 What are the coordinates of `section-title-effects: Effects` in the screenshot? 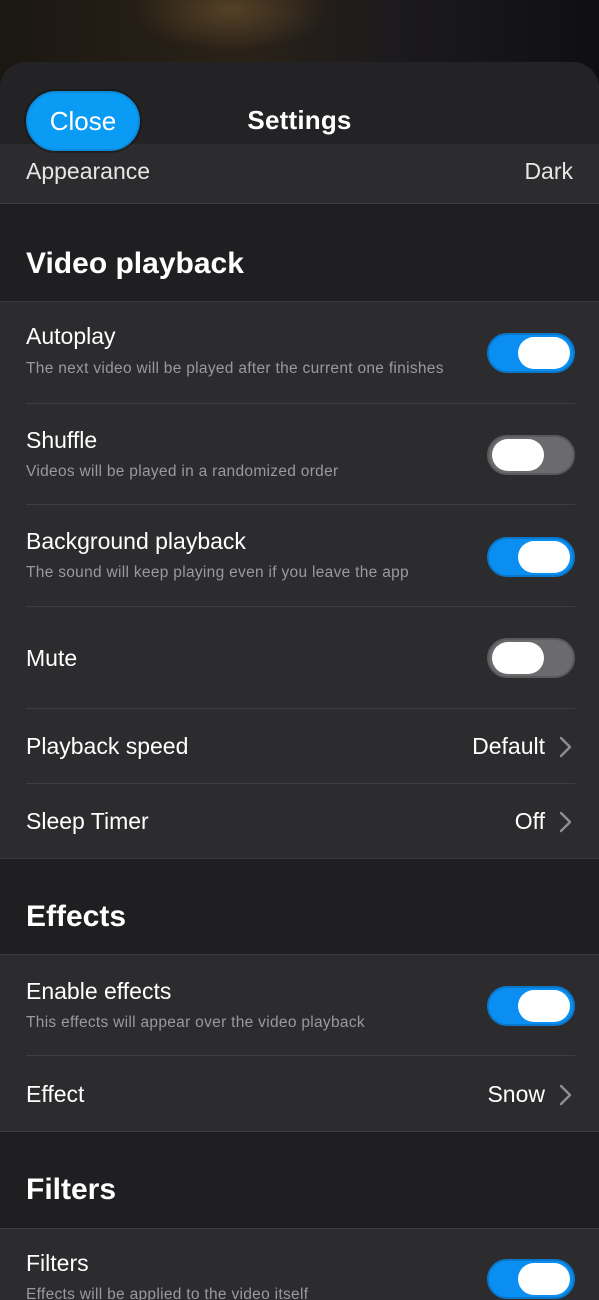 It's located at (76, 916).